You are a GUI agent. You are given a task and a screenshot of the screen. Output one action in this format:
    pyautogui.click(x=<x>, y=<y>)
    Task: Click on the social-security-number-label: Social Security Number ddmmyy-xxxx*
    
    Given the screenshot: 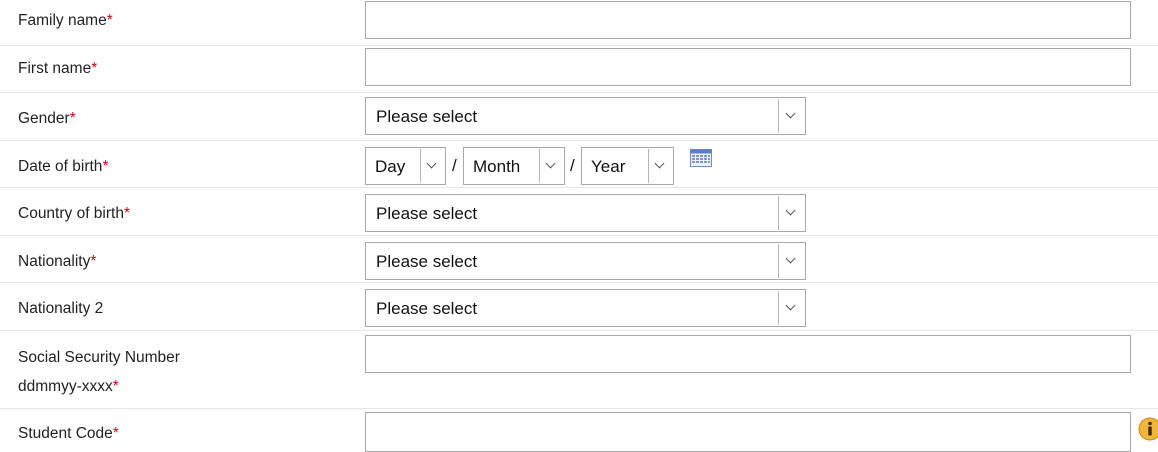 What is the action you would take?
    pyautogui.click(x=99, y=372)
    